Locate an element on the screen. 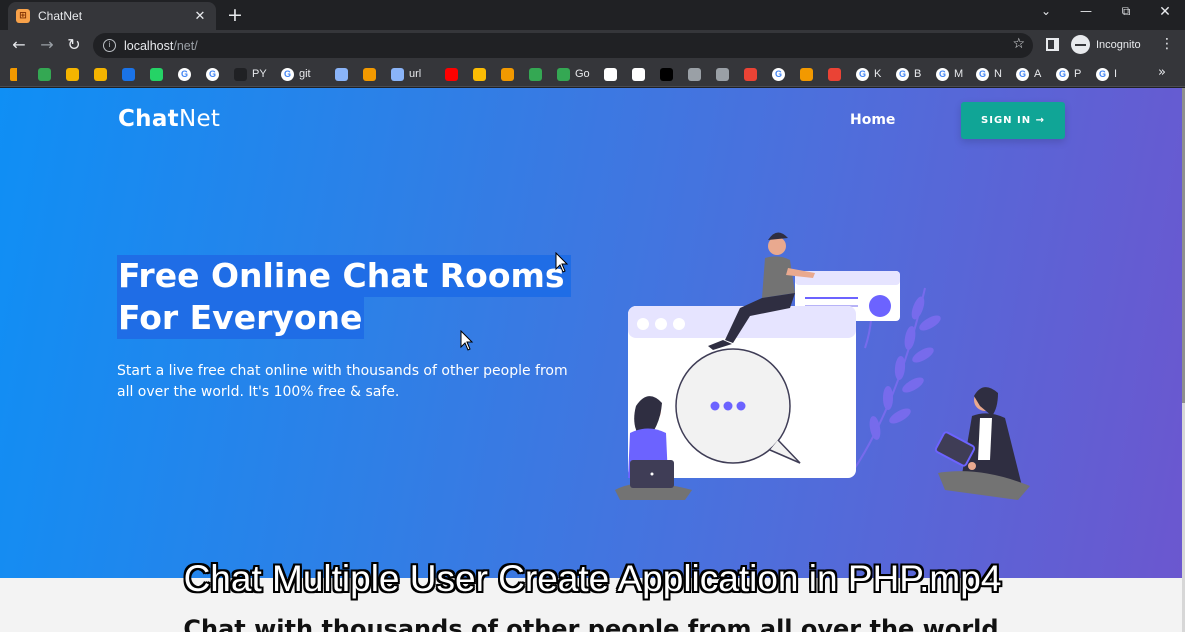 Image resolution: width=1185 pixels, height=632 pixels. address-bar: i localhost/net/ ☆ is located at coordinates (563, 45).